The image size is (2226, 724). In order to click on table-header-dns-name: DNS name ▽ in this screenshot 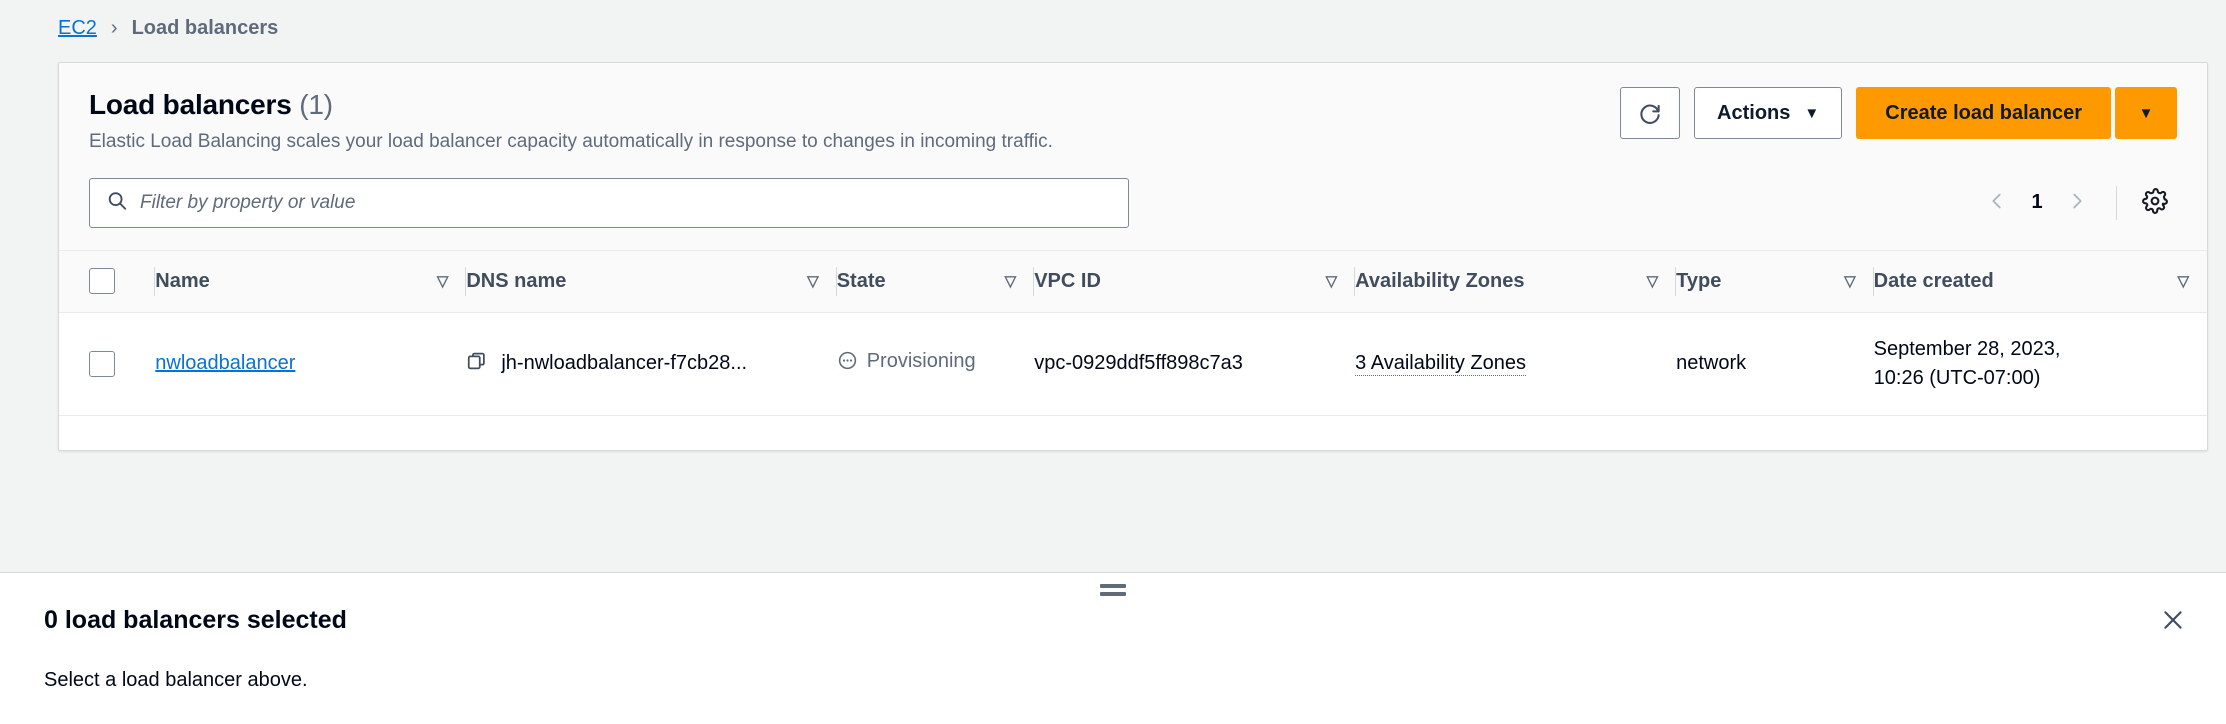, I will do `click(651, 281)`.